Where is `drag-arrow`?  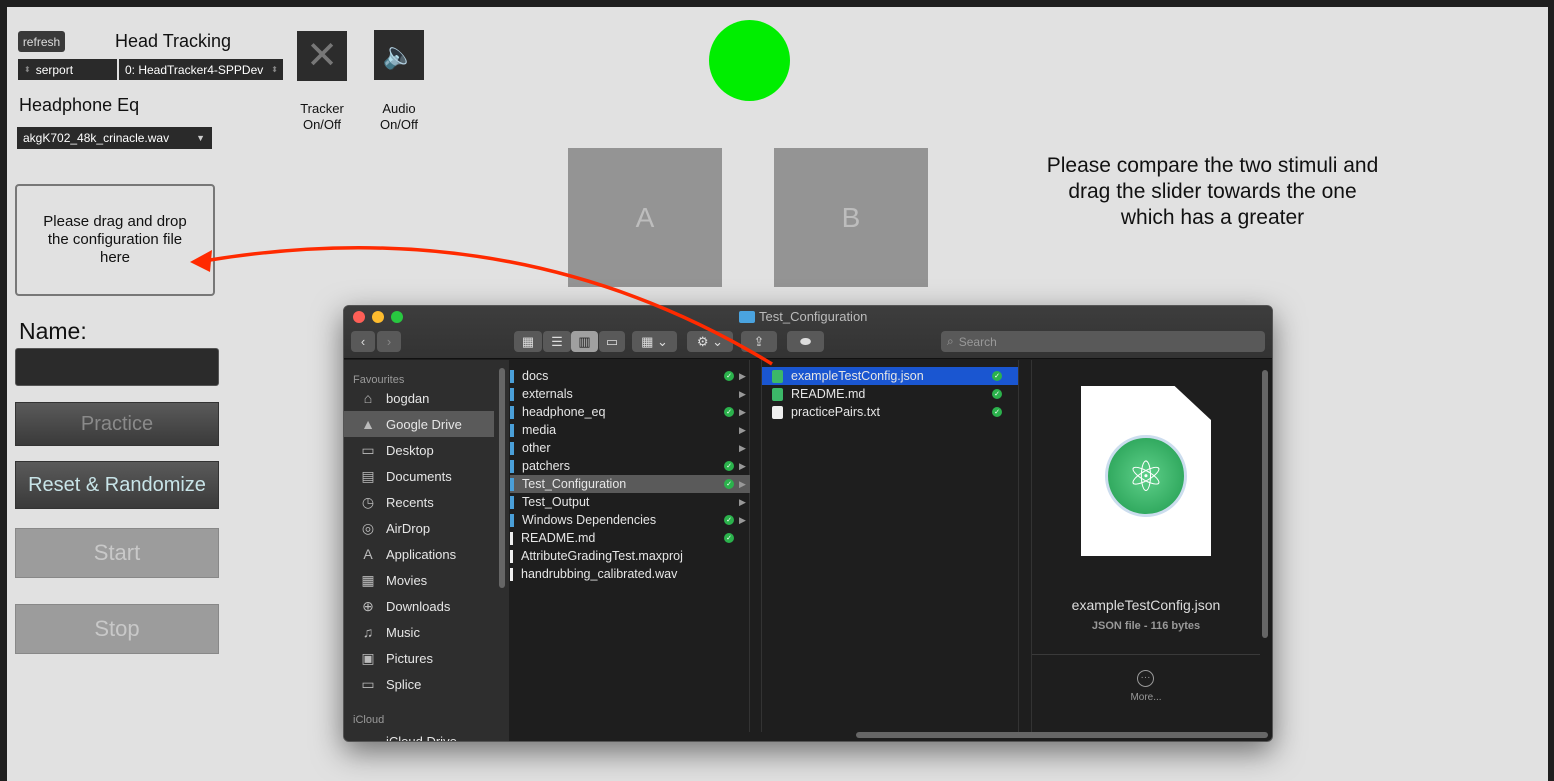
drag-arrow is located at coordinates (481, 306).